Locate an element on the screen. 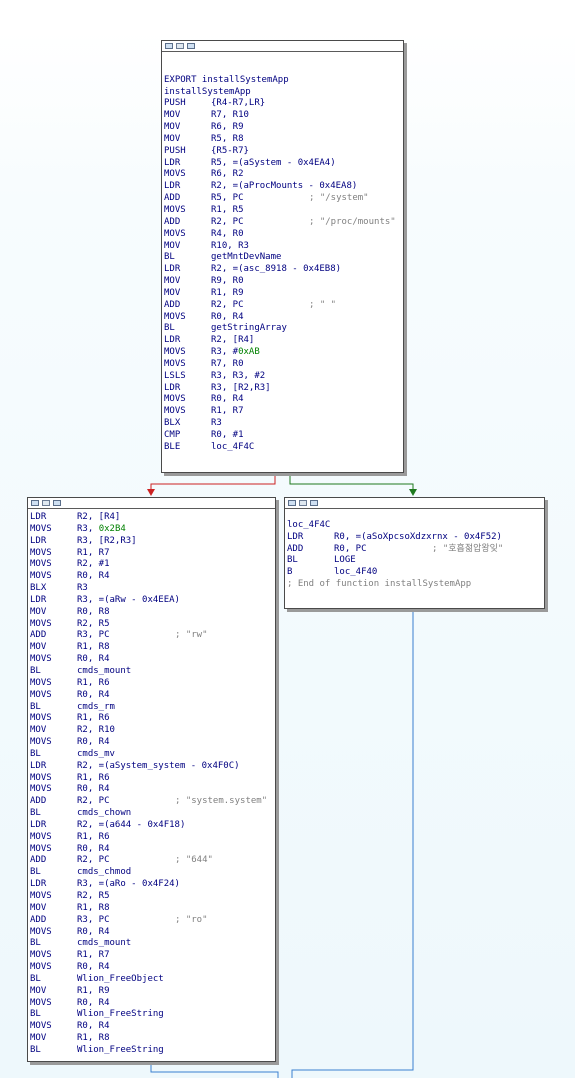 Image resolution: width=575 pixels, height=1078 pixels. operands: R2, =(aProcMounts - 0x4EA8) is located at coordinates (284, 187).